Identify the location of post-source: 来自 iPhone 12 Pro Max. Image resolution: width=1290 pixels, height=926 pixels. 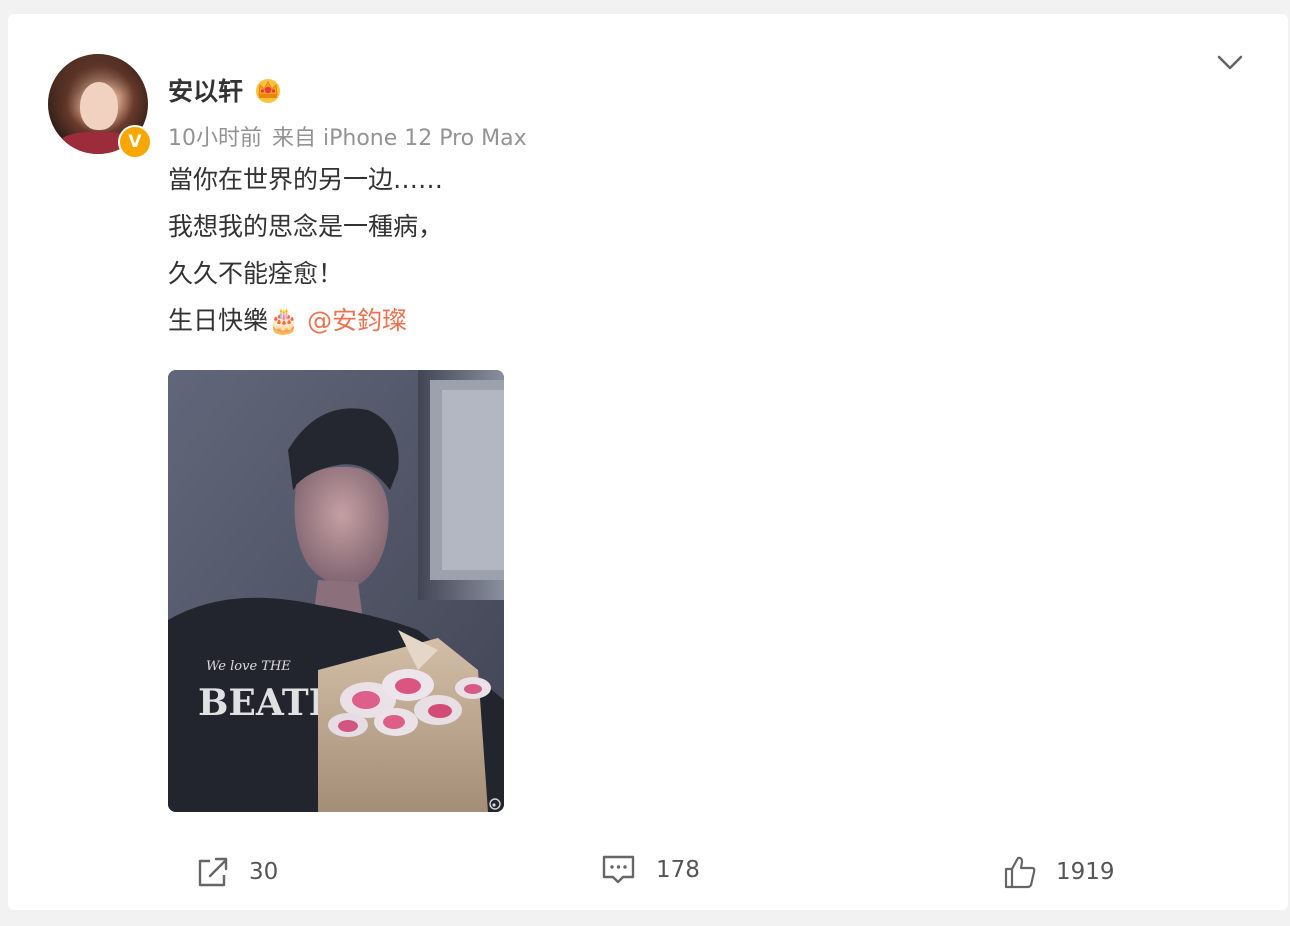
(399, 138).